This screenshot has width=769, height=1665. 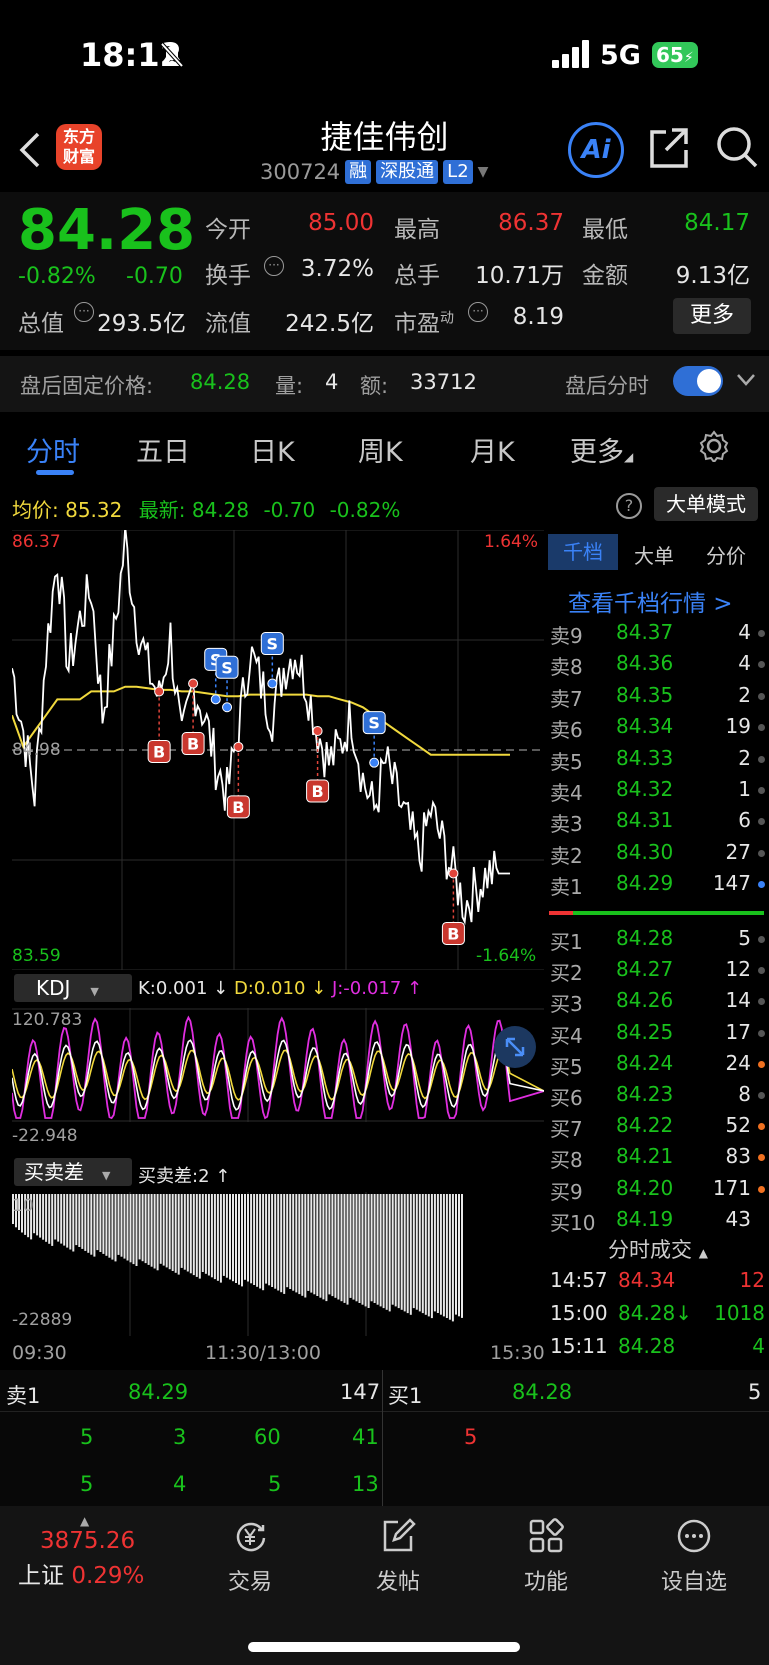 What do you see at coordinates (172, 55) in the screenshot?
I see `silent-icon` at bounding box center [172, 55].